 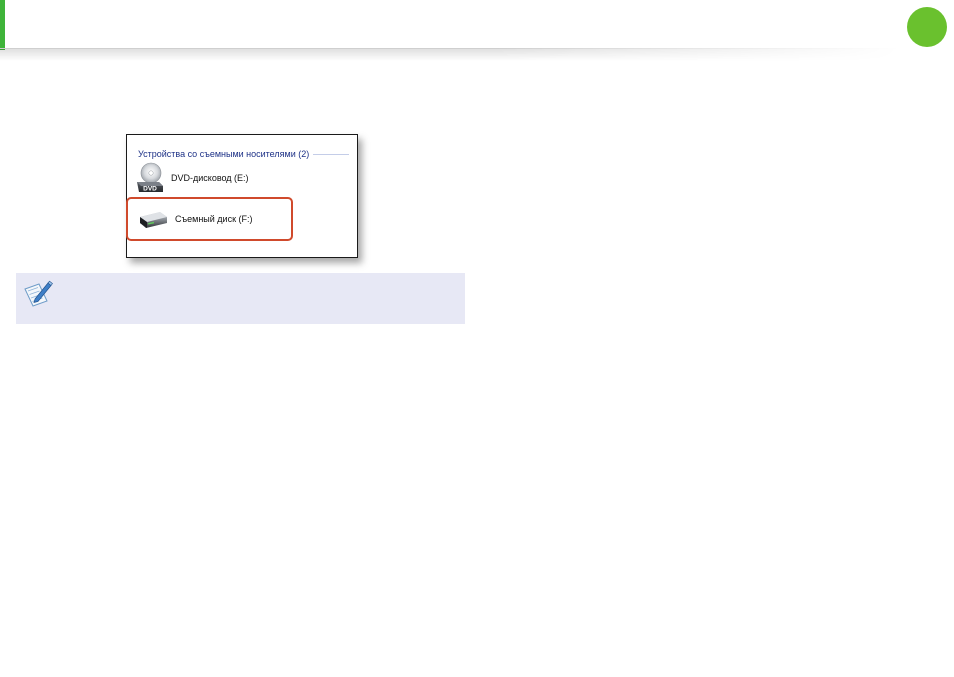 What do you see at coordinates (150, 189) in the screenshot?
I see `dvd-badge: DVD` at bounding box center [150, 189].